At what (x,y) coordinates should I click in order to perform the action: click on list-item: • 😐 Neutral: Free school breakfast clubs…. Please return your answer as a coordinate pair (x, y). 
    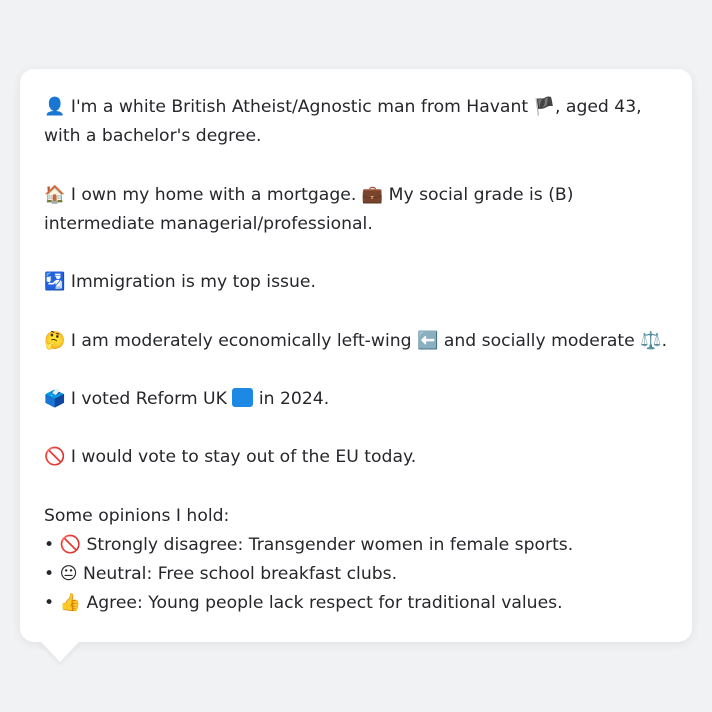
    Looking at the image, I should click on (356, 574).